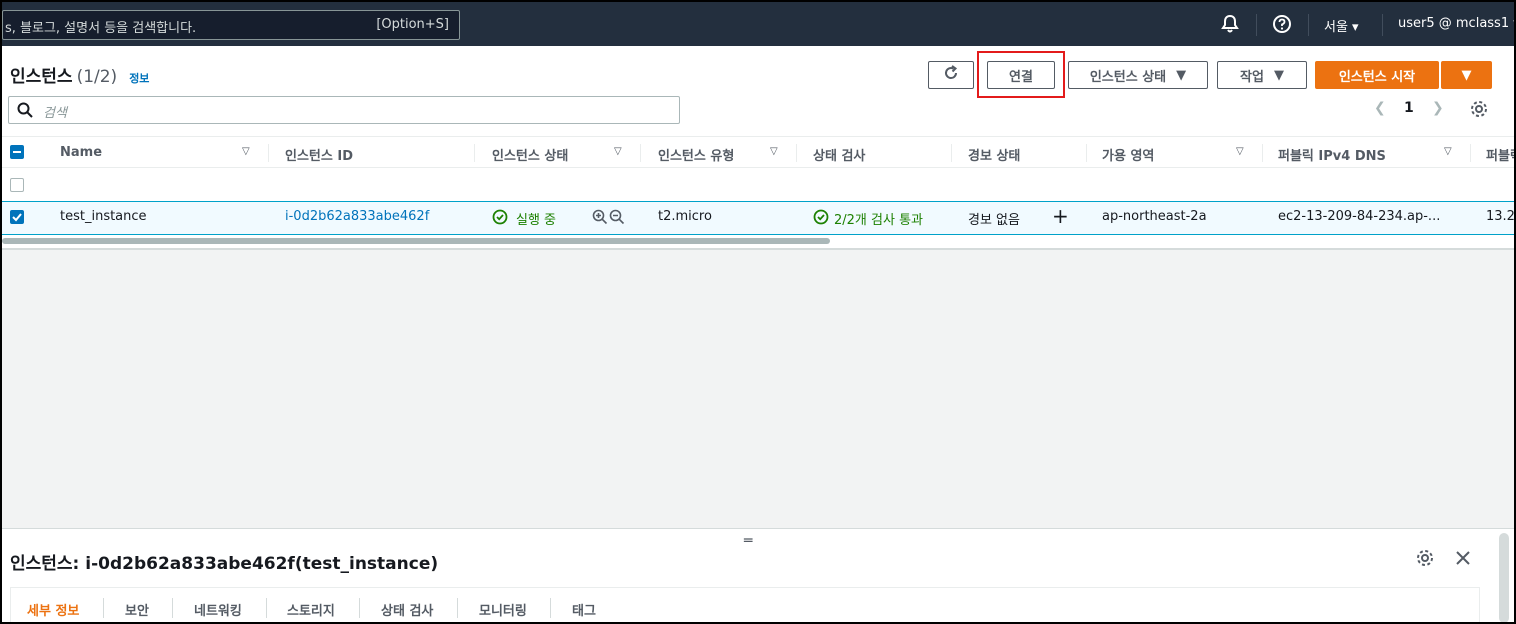  What do you see at coordinates (97, 77) in the screenshot?
I see `selection-count: (1/2)` at bounding box center [97, 77].